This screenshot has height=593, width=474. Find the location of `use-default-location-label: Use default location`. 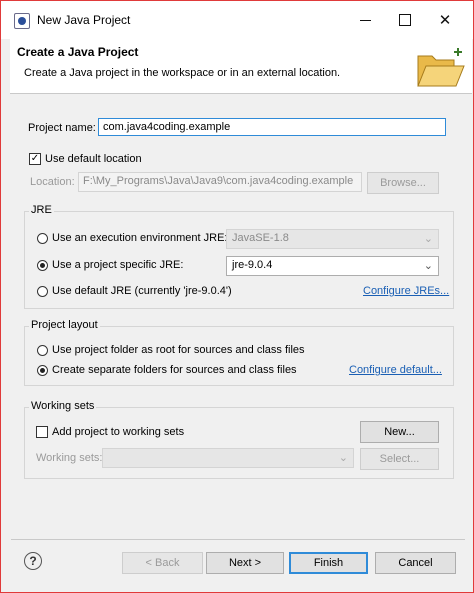

use-default-location-label: Use default location is located at coordinates (93, 159).